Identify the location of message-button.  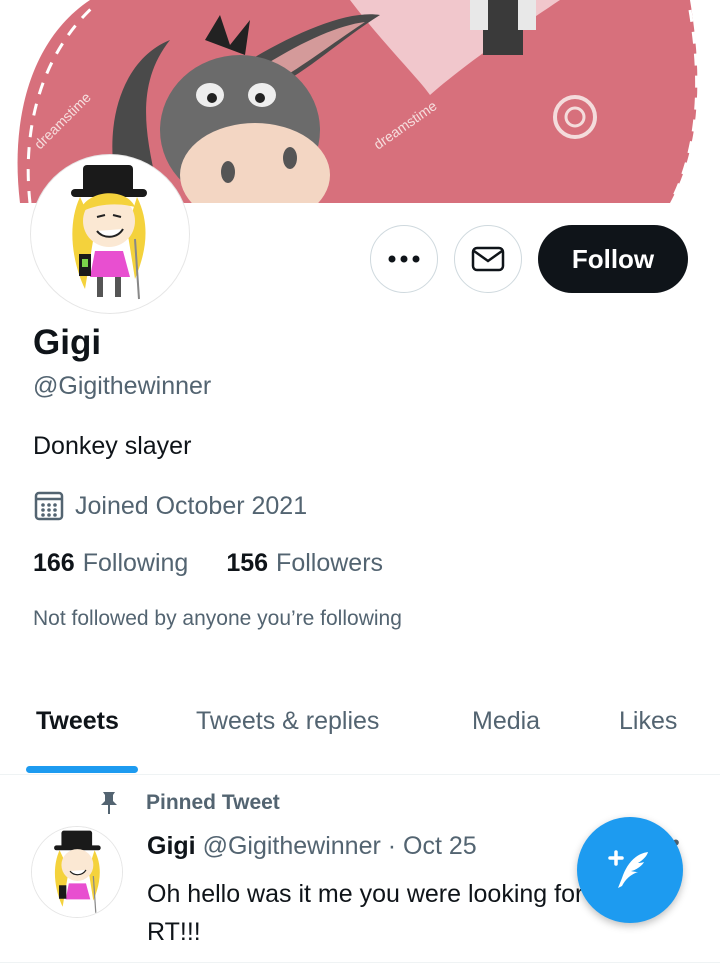
(488, 259).